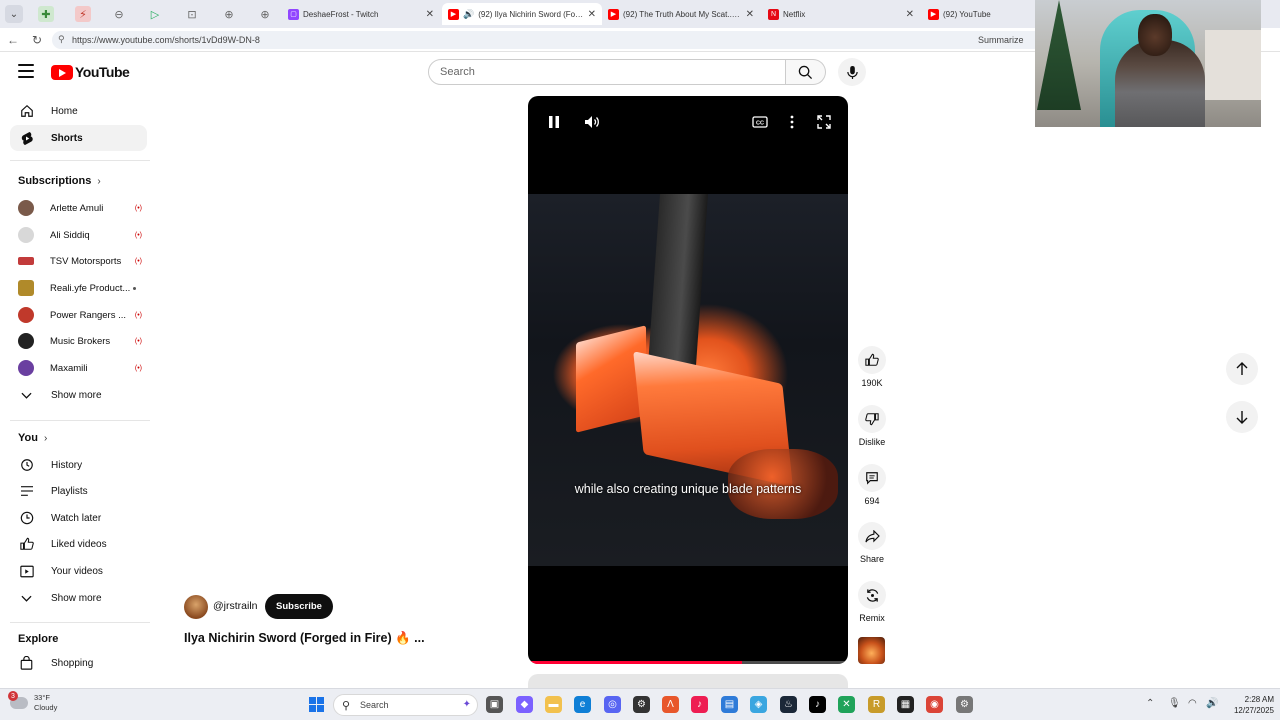  What do you see at coordinates (688, 681) in the screenshot?
I see `next-short-preview` at bounding box center [688, 681].